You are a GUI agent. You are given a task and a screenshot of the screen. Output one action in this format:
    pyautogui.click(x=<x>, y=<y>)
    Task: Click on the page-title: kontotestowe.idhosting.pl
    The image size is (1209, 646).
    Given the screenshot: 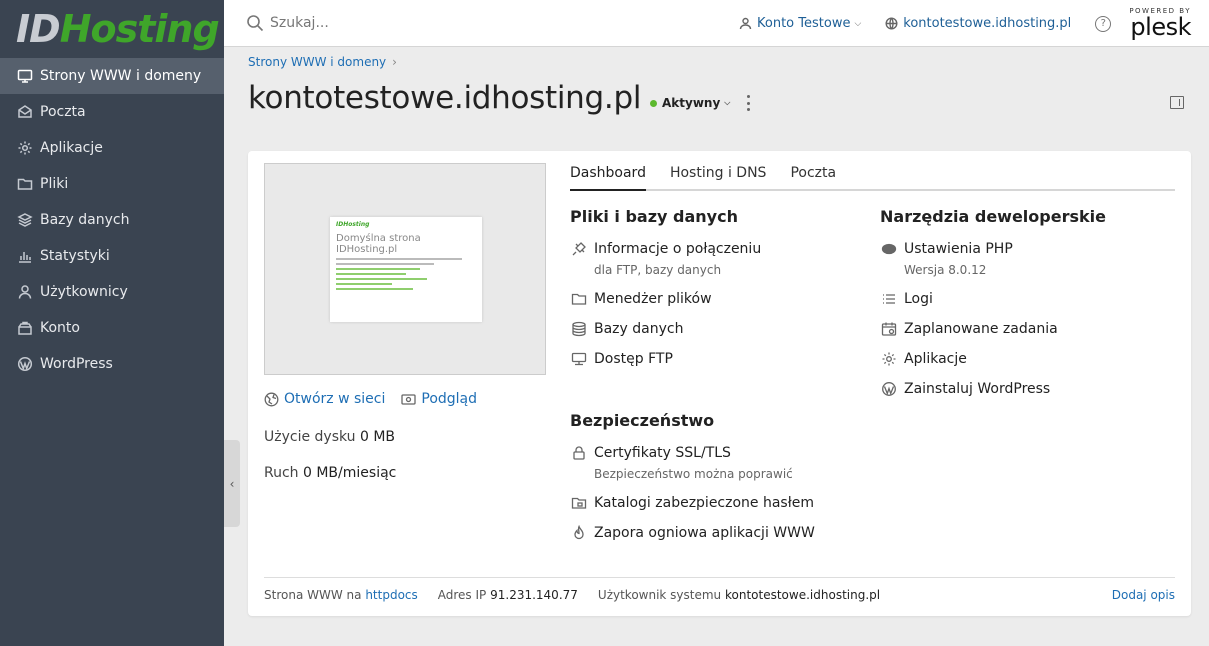 What is the action you would take?
    pyautogui.click(x=445, y=98)
    